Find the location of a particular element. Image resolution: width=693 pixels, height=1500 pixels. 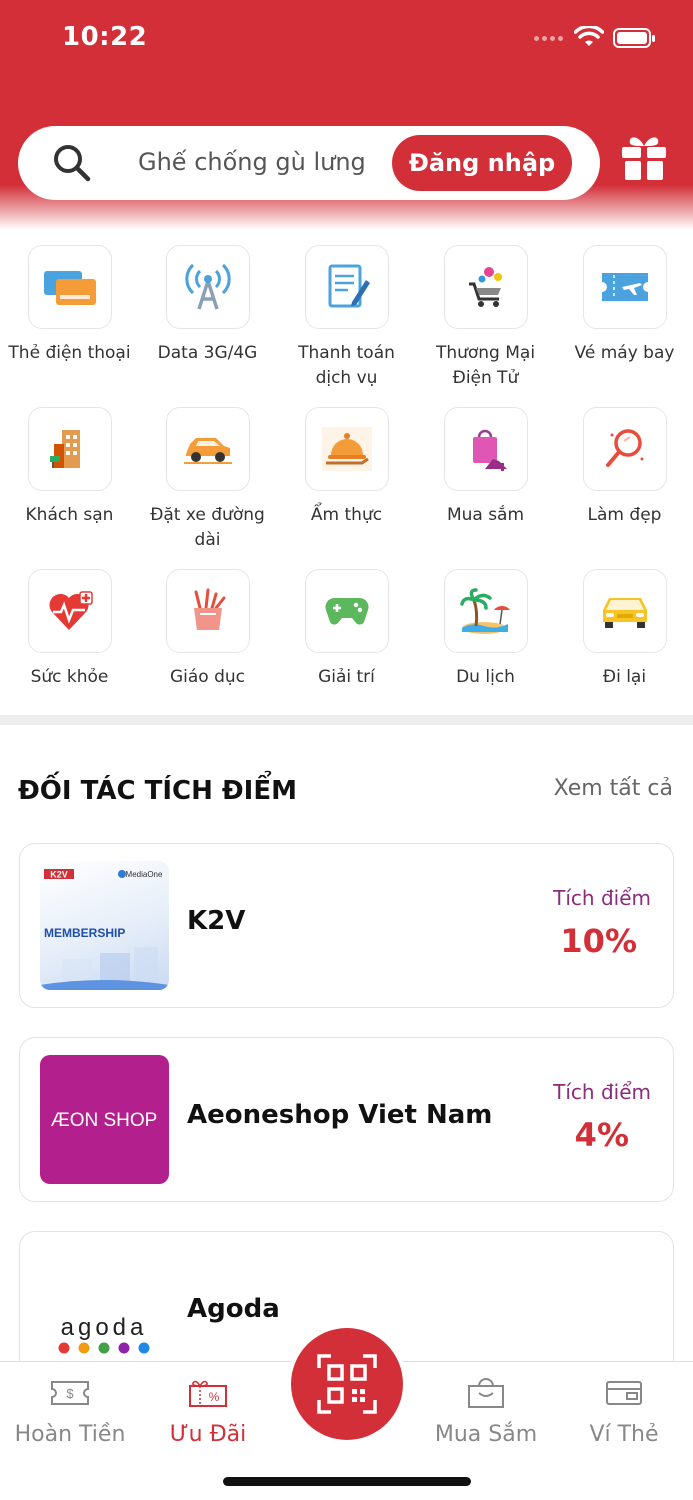

qr-code-icon is located at coordinates (347, 1384).